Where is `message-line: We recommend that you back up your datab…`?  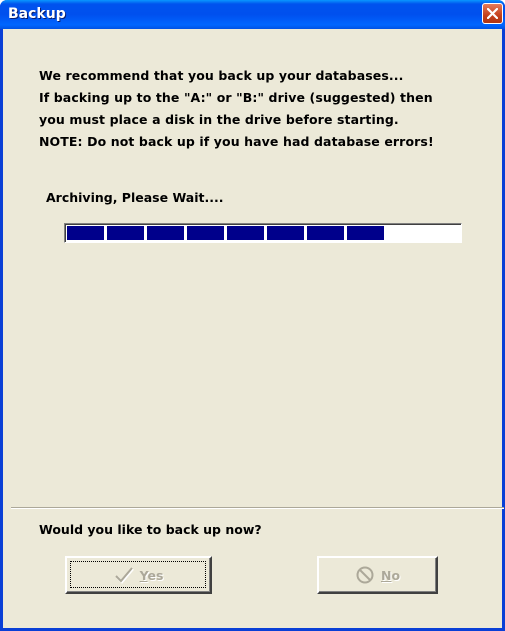
message-line: We recommend that you back up your datab… is located at coordinates (221, 75).